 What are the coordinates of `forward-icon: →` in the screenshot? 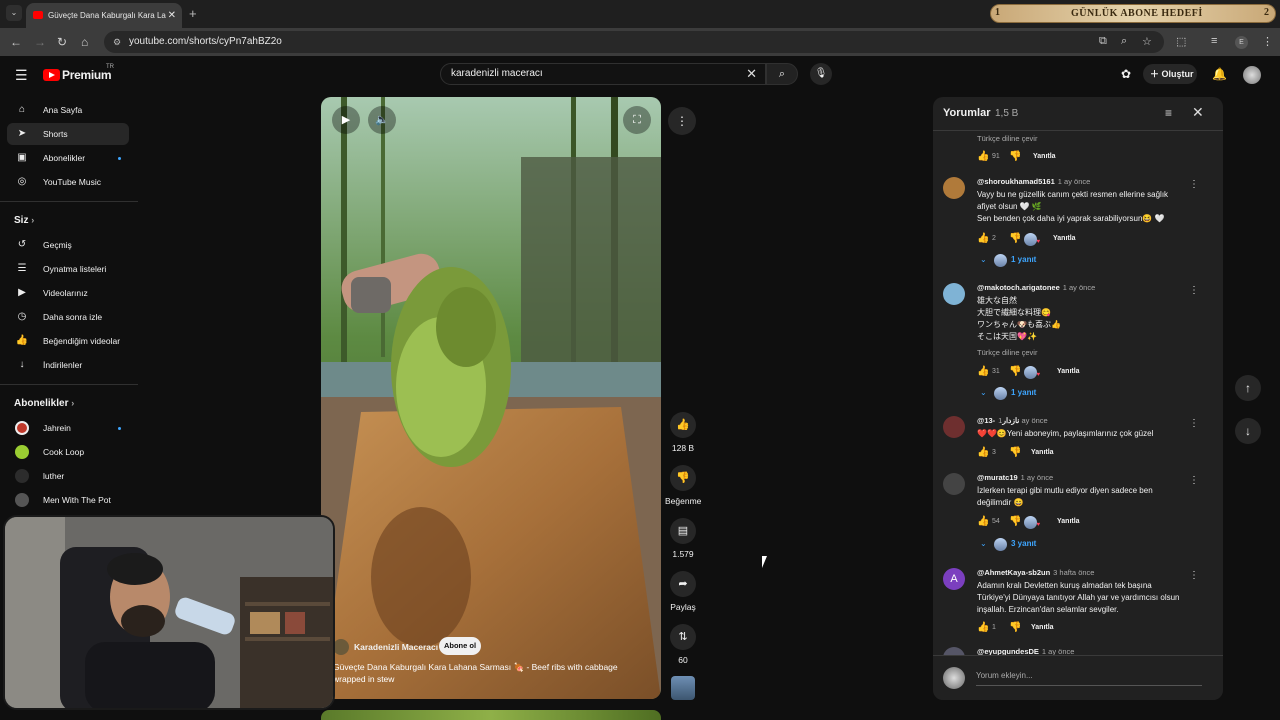 It's located at (40, 42).